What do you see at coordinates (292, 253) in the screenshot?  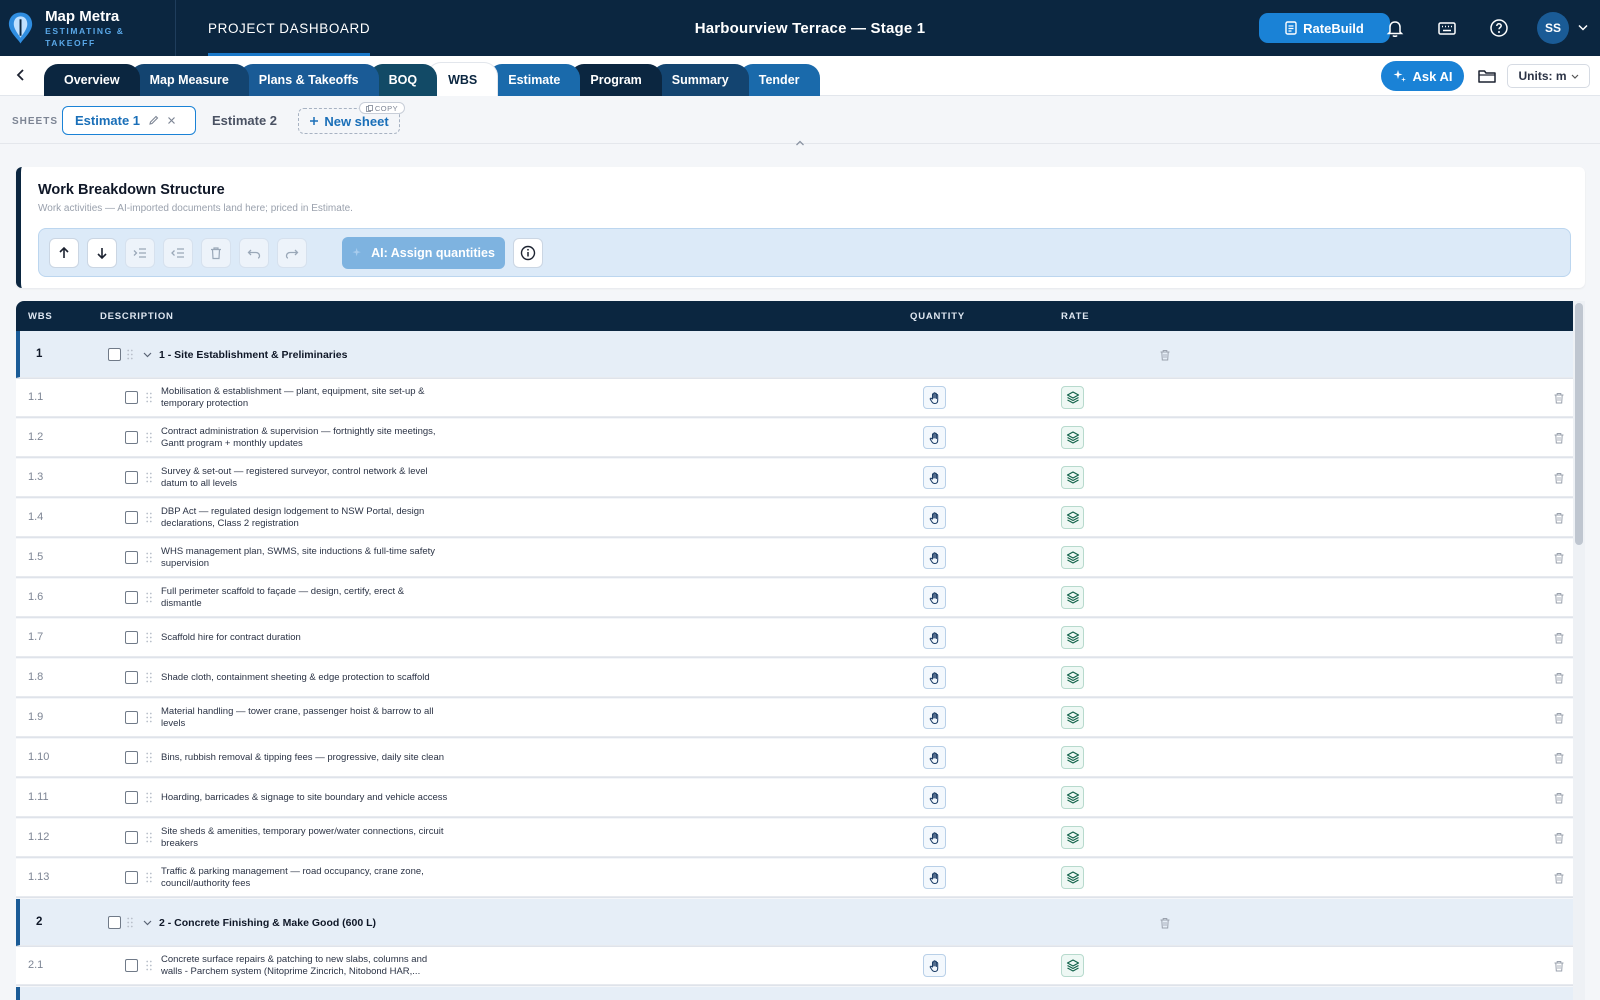 I see `redo-button` at bounding box center [292, 253].